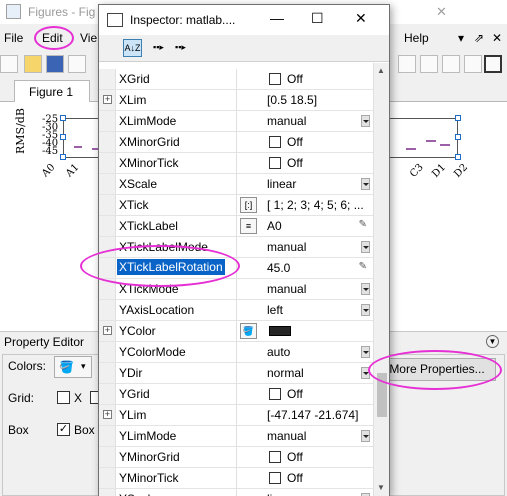 The width and height of the screenshot is (507, 496). What do you see at coordinates (77, 64) in the screenshot?
I see `print-icon` at bounding box center [77, 64].